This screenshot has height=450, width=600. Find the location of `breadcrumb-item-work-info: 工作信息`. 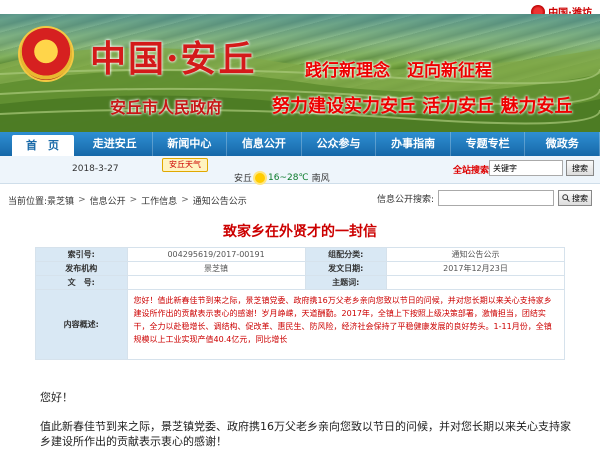

breadcrumb-item-work-info: 工作信息 is located at coordinates (159, 200).